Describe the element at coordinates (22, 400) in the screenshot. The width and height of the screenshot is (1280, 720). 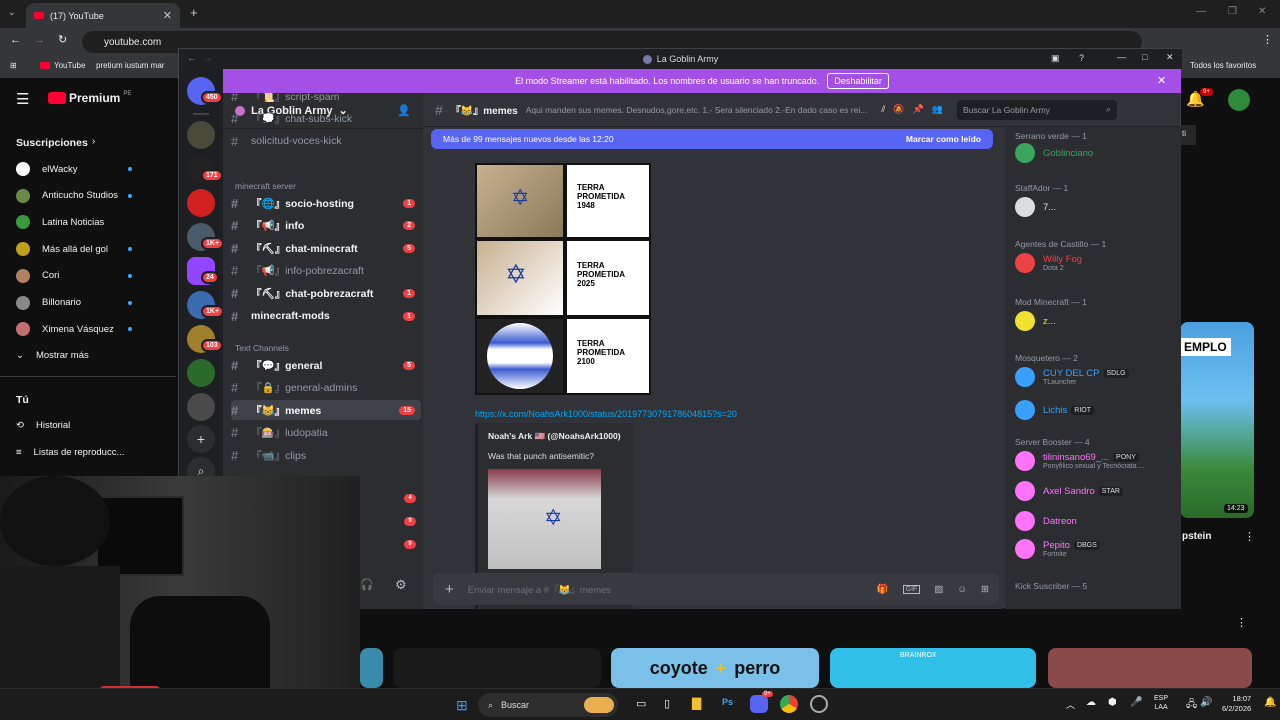
I see `you-section-title: Tú` at that location.